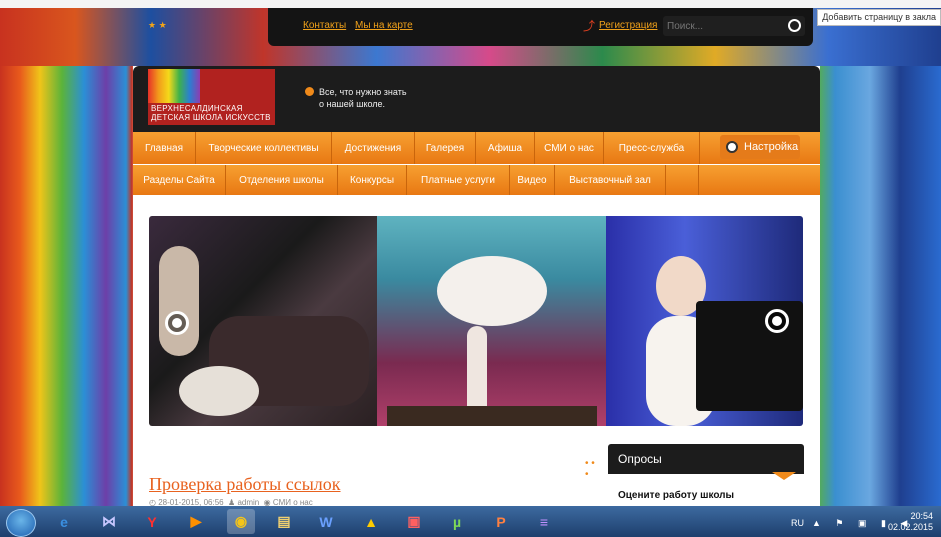 This screenshot has height=537, width=941. Describe the element at coordinates (590, 469) in the screenshot. I see `dots-icon: • • •` at that location.